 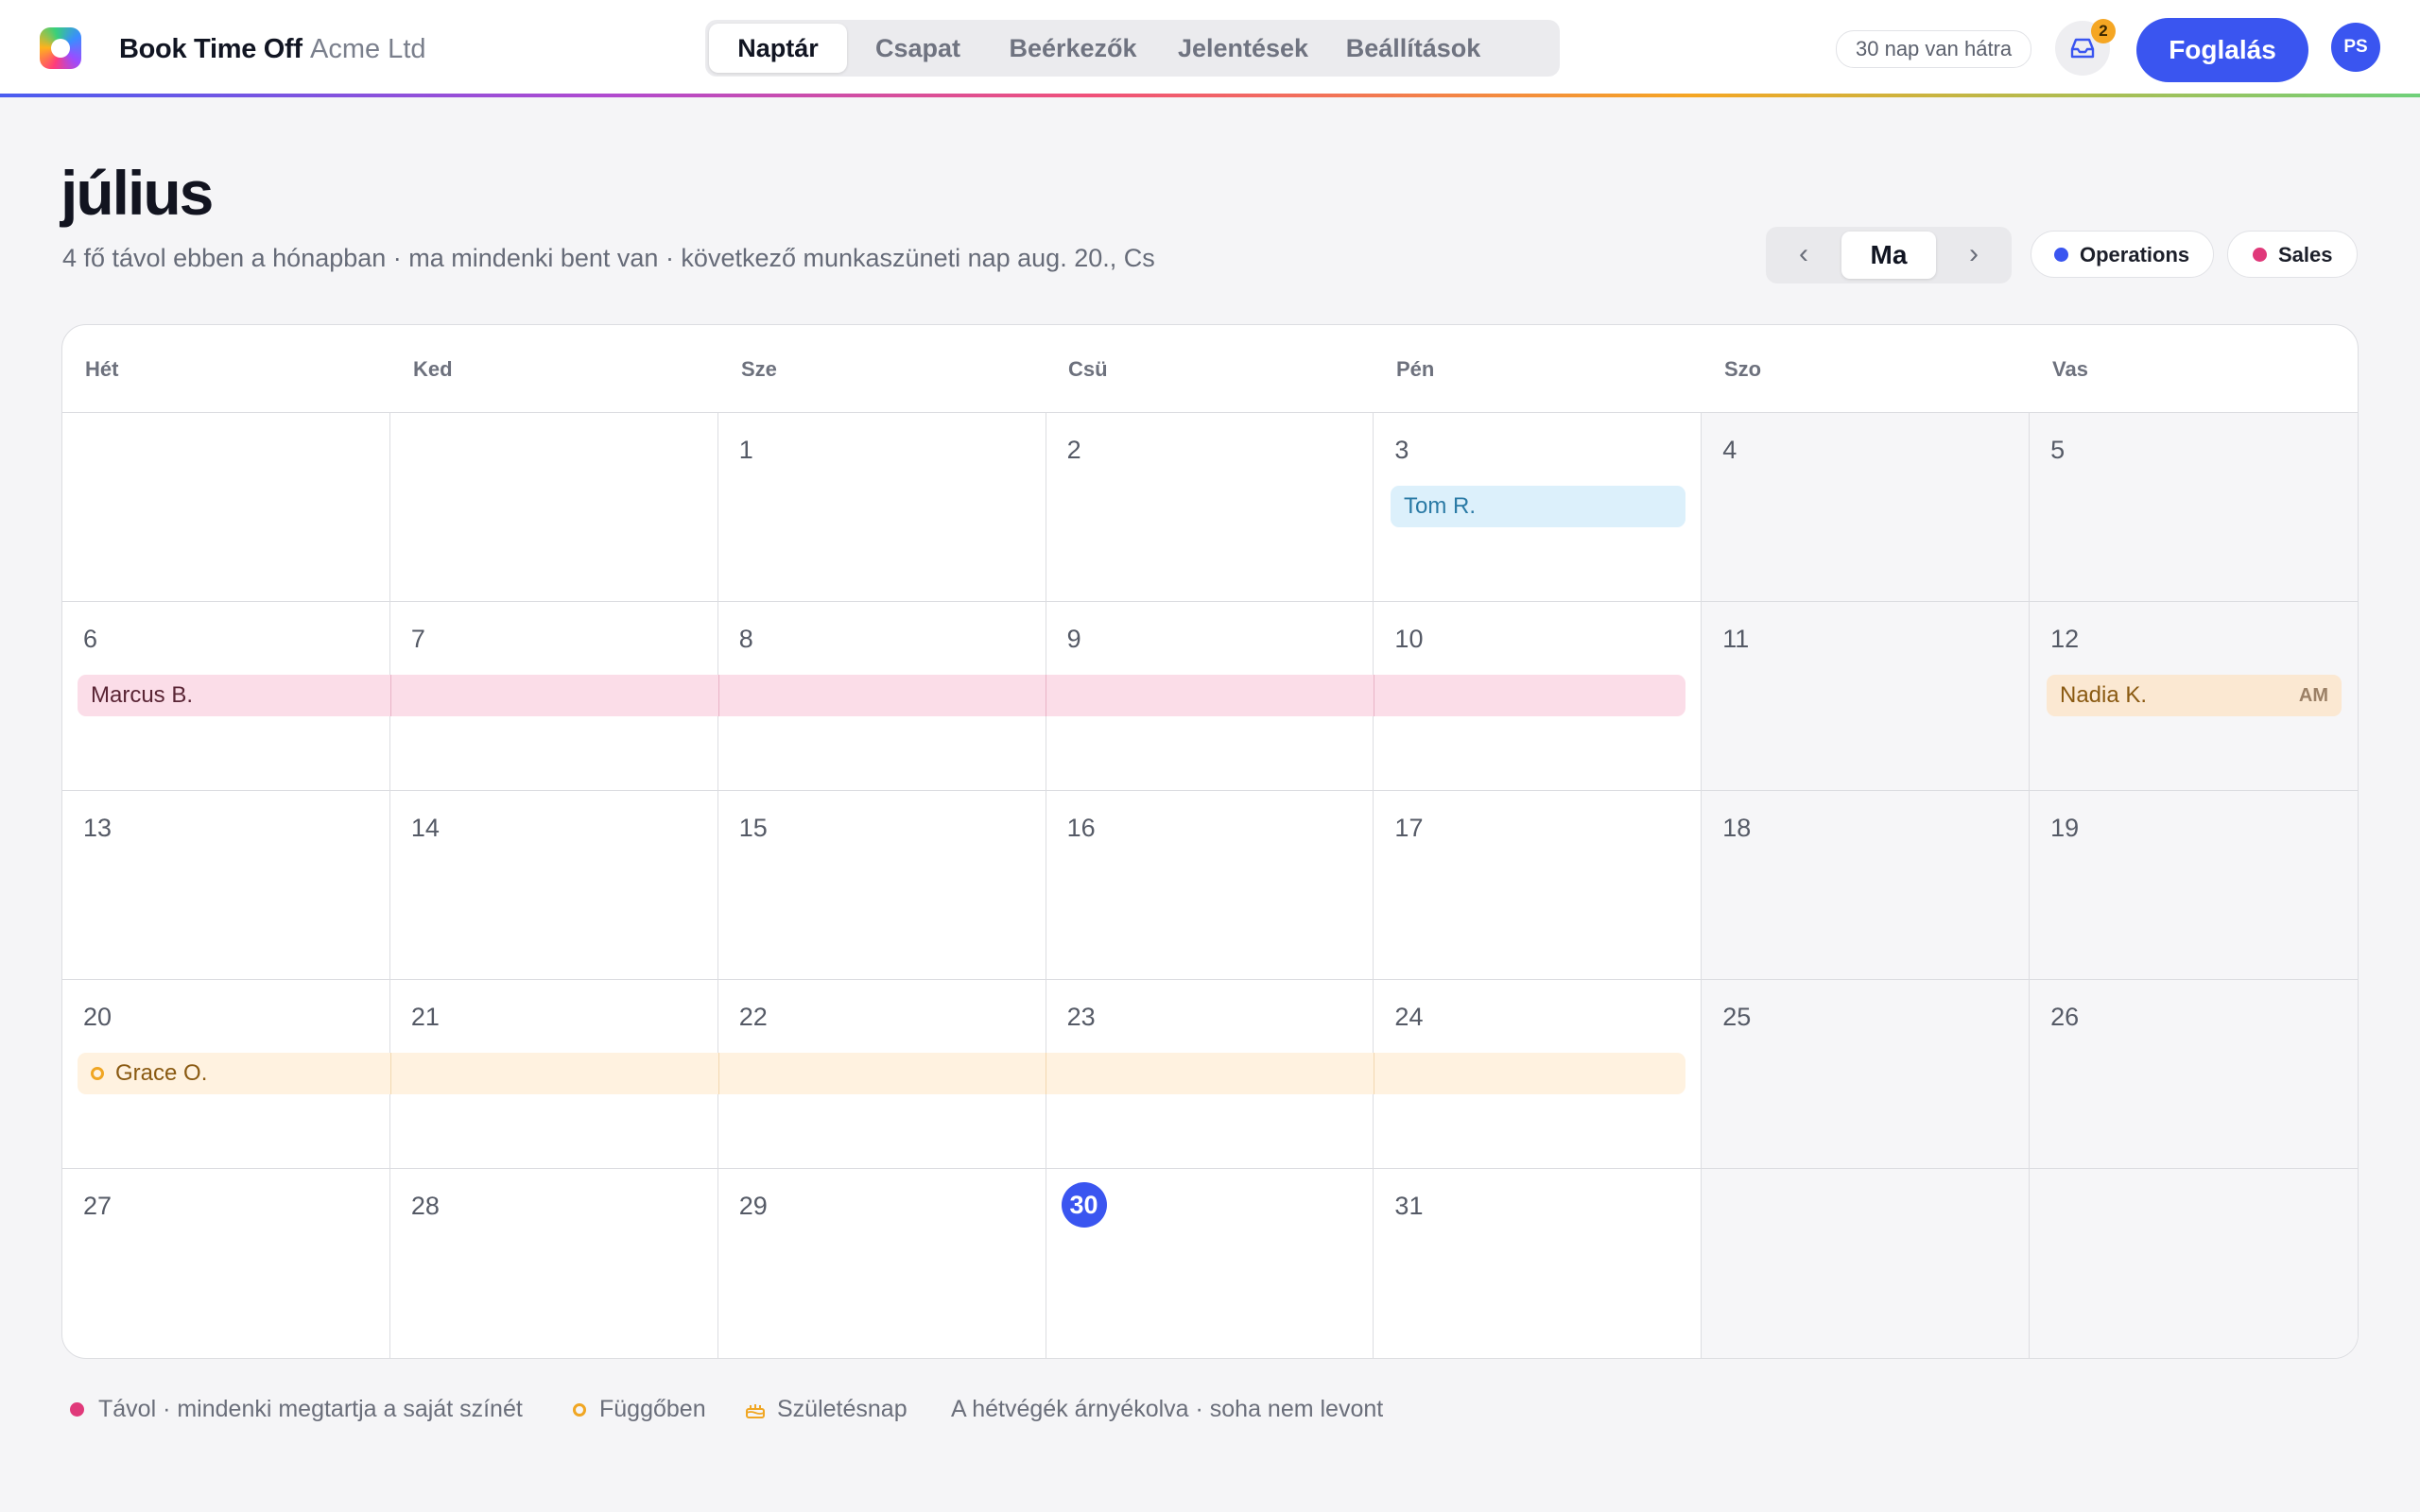 I want to click on day-number: 21, so click(x=425, y=1017).